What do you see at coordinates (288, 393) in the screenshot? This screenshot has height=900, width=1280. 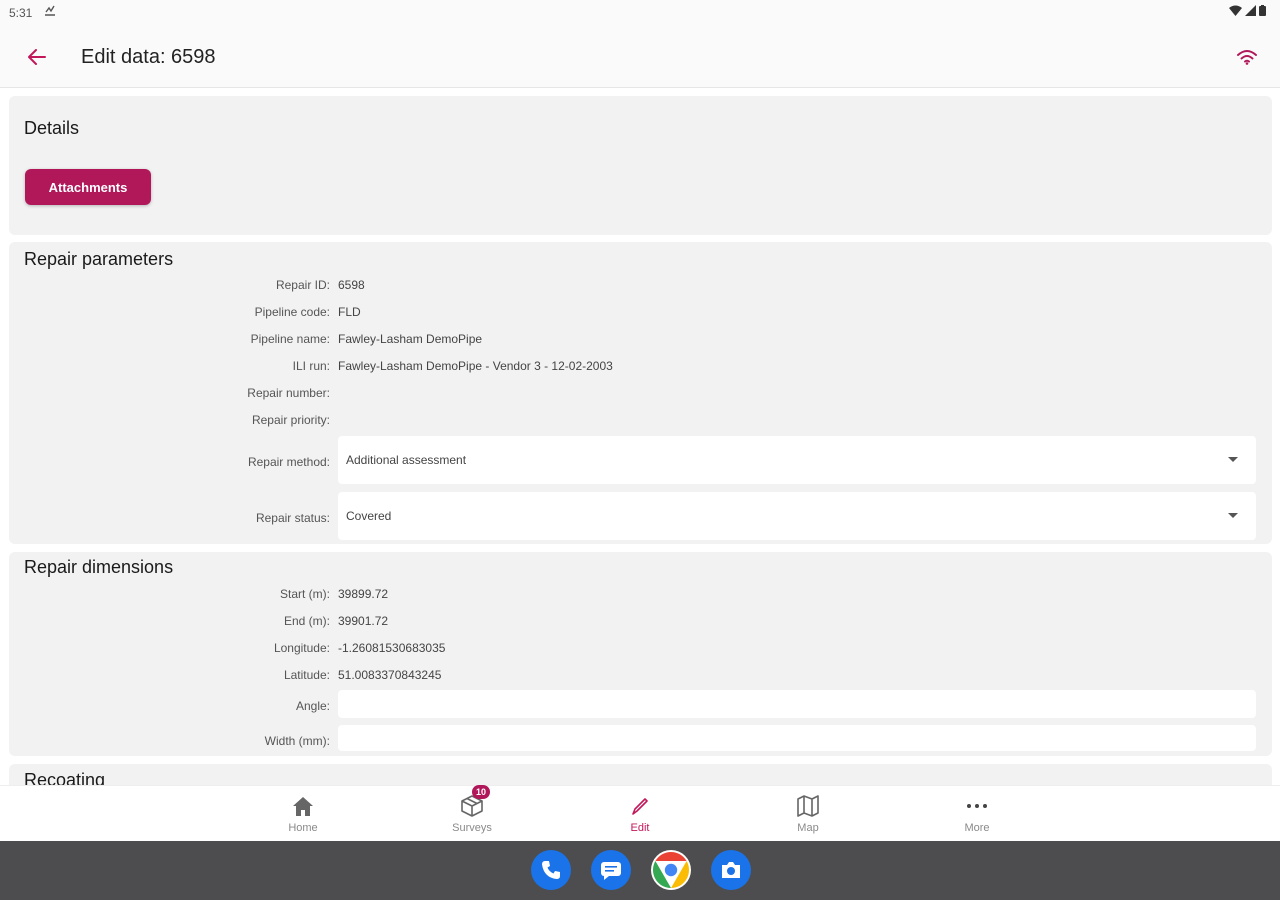 I see `repair-number-label: Repair number:` at bounding box center [288, 393].